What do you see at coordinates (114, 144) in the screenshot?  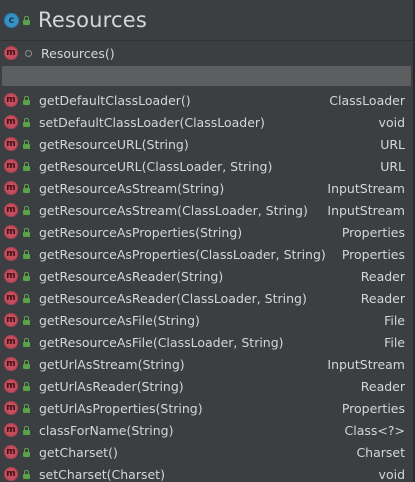 I see `method-name: getResourceURL(String)` at bounding box center [114, 144].